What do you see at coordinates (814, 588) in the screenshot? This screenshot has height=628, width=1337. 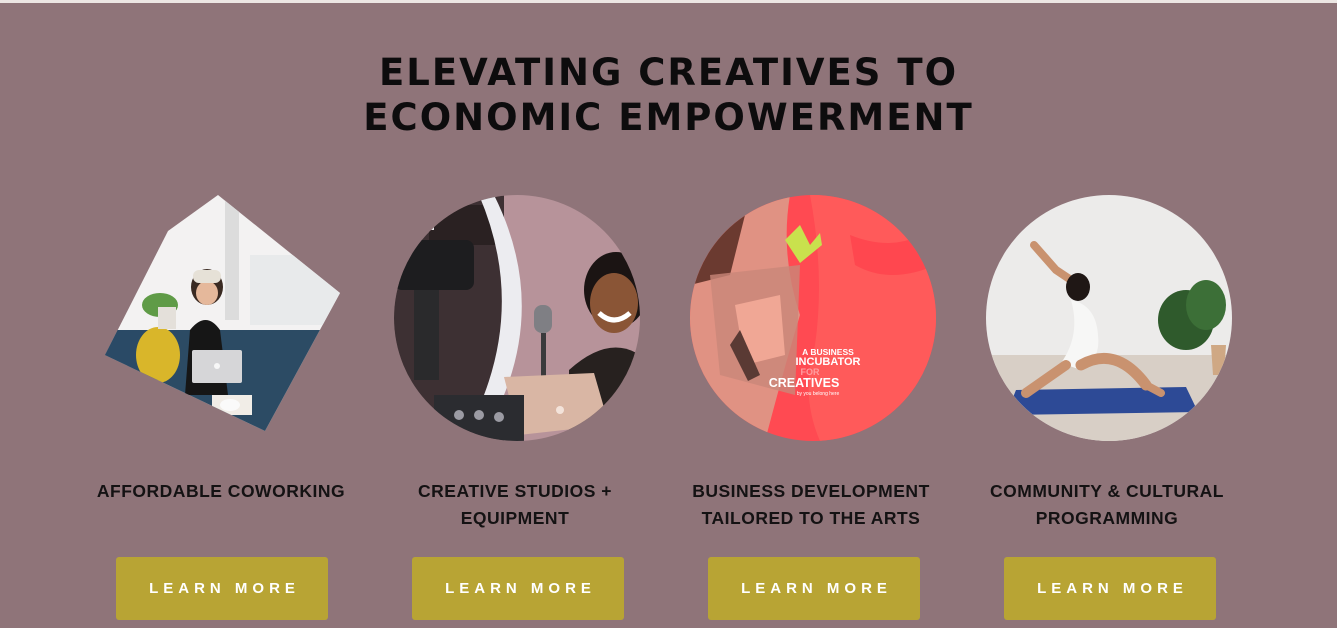 I see `learn-more-business-button: LEARN MORE` at bounding box center [814, 588].